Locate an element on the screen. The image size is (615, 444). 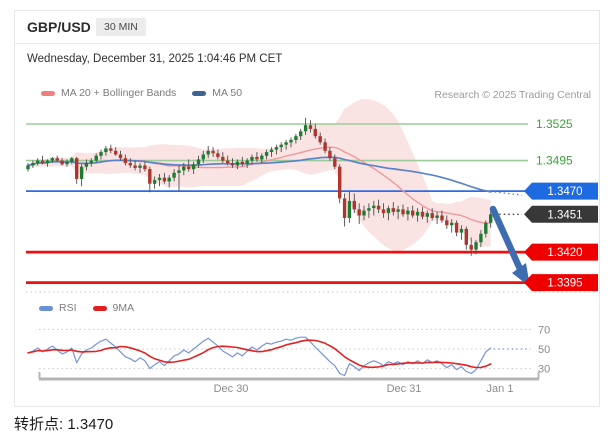
rsi-legend: RSI 9MA is located at coordinates (86, 308).